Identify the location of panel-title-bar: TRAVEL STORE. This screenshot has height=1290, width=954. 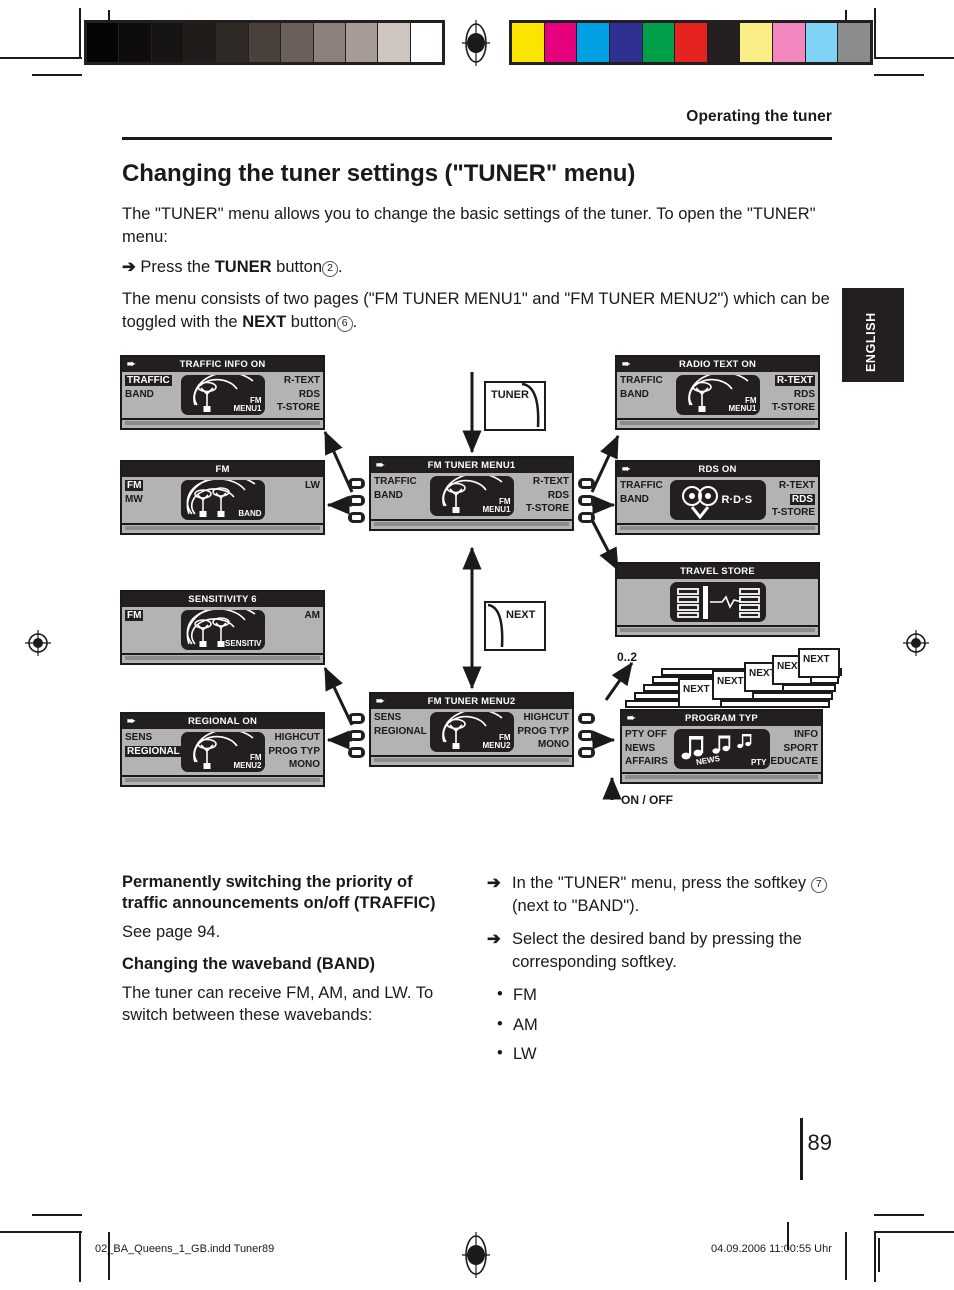
(717, 571).